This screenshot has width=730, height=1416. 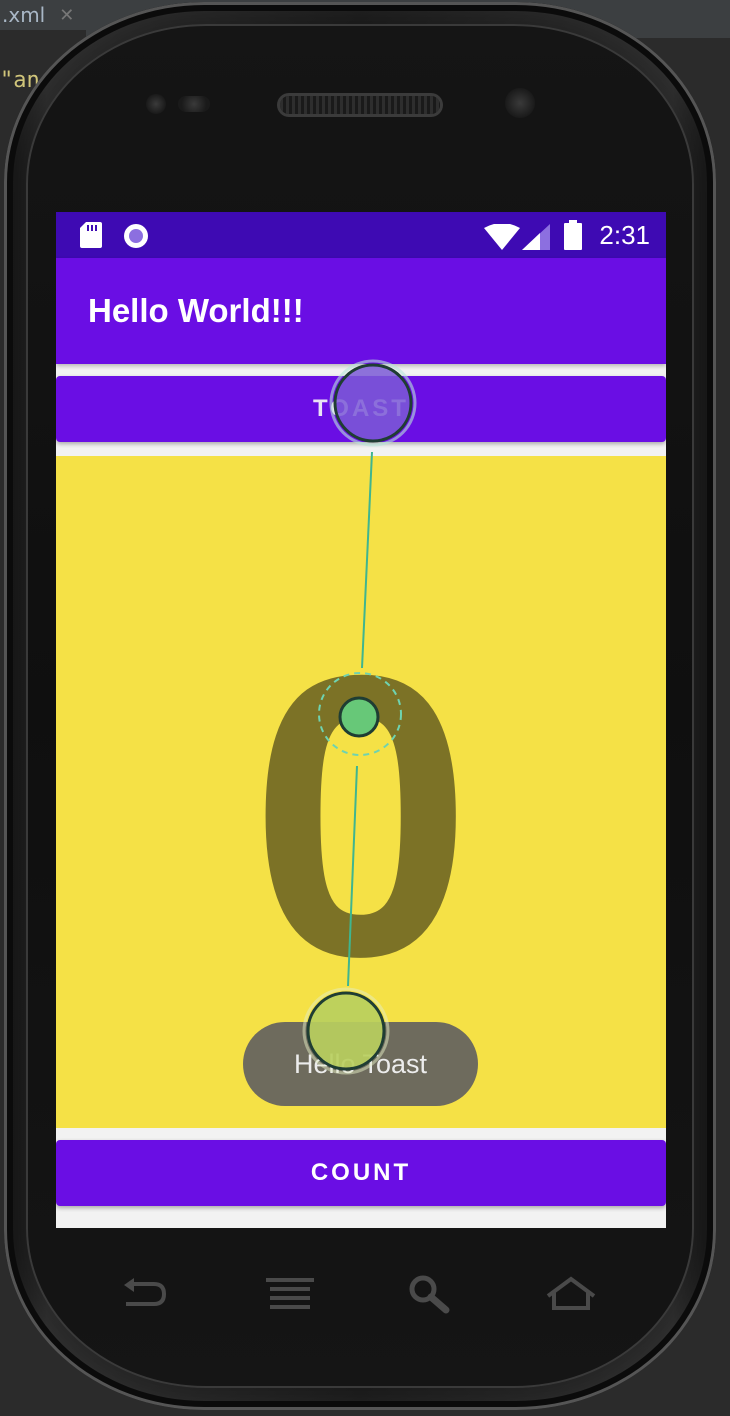 What do you see at coordinates (624, 235) in the screenshot?
I see `status-time: 2:31` at bounding box center [624, 235].